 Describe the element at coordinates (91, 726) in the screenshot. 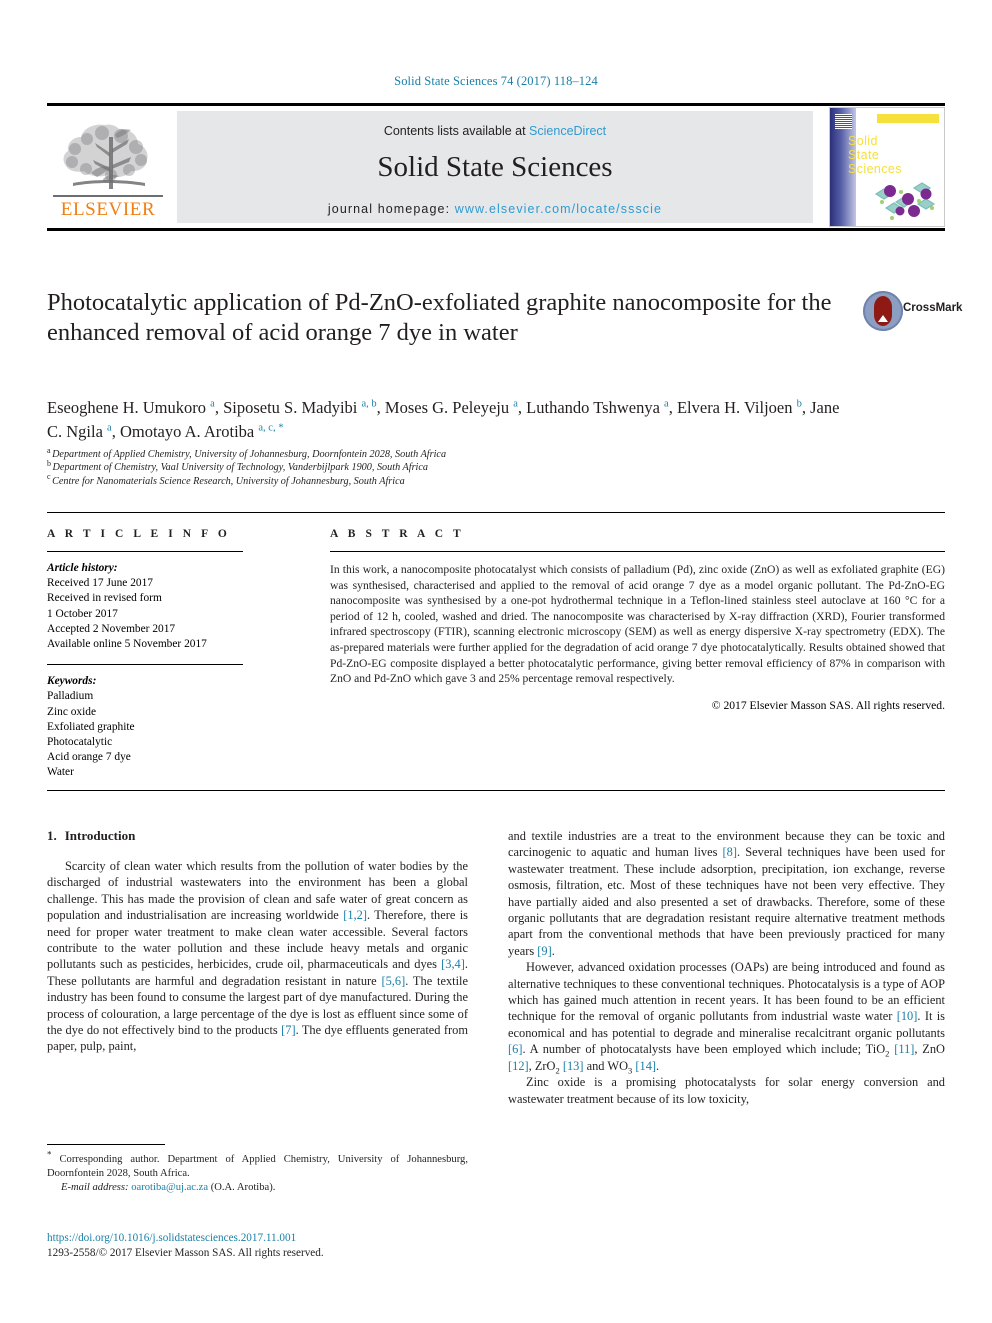

I see `keyword-item: Exfoliated graphite` at that location.